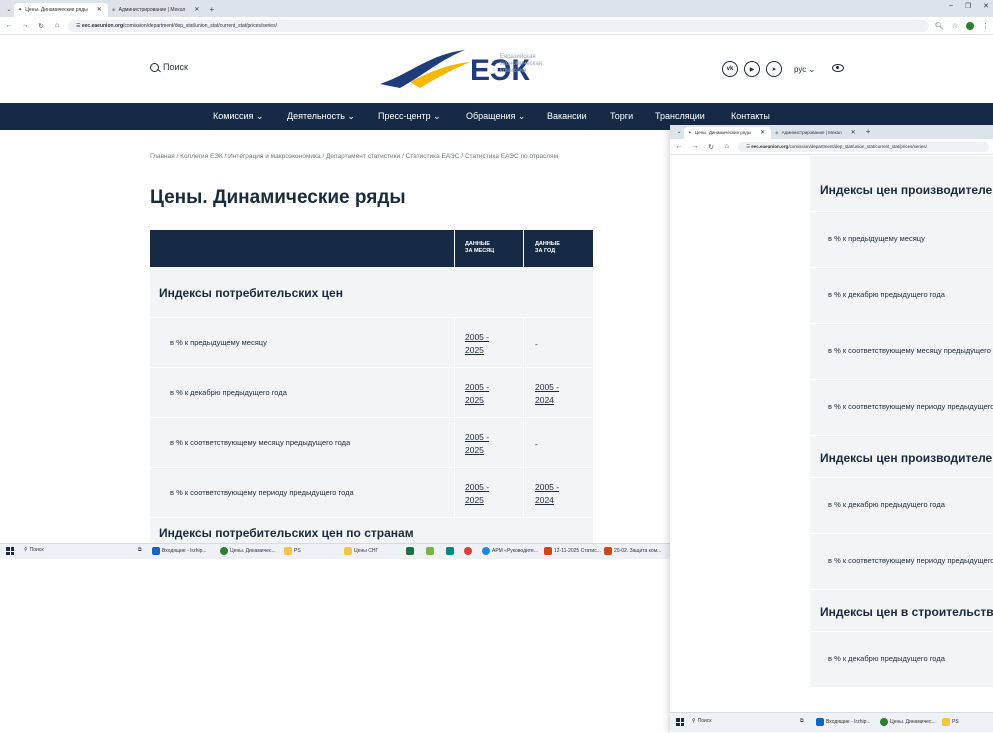 This screenshot has height=733, width=993. Describe the element at coordinates (321, 116) in the screenshot. I see `nav-item-activity: Деятельность ⌄` at that location.